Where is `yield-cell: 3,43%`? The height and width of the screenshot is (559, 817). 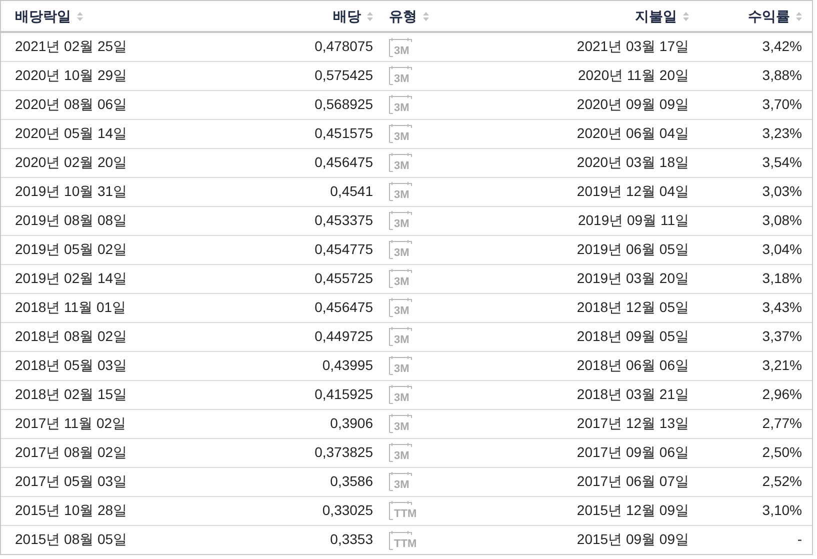
yield-cell: 3,43% is located at coordinates (782, 307).